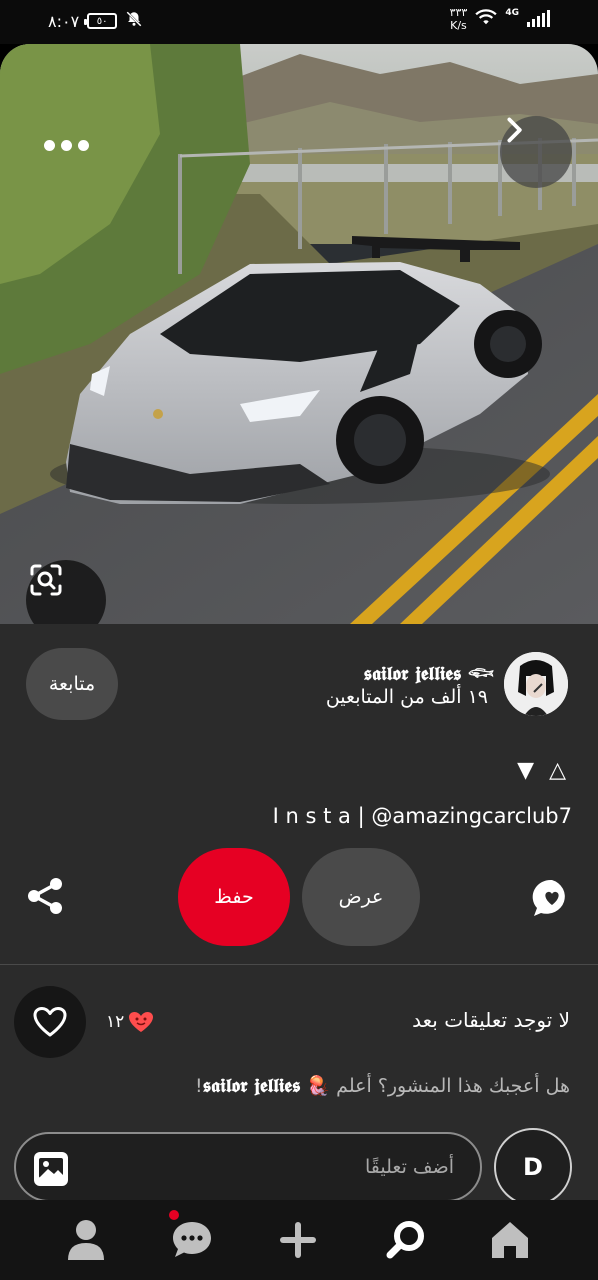  Describe the element at coordinates (134, 21) in the screenshot. I see `mute-notifications-icon` at that location.